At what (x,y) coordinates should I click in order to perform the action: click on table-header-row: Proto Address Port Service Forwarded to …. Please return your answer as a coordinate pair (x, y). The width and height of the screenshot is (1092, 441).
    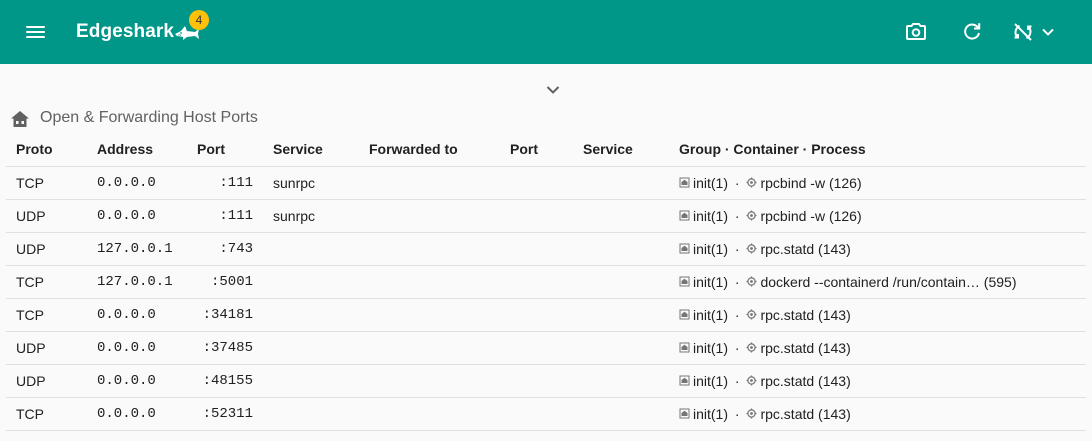
    Looking at the image, I should click on (546, 149).